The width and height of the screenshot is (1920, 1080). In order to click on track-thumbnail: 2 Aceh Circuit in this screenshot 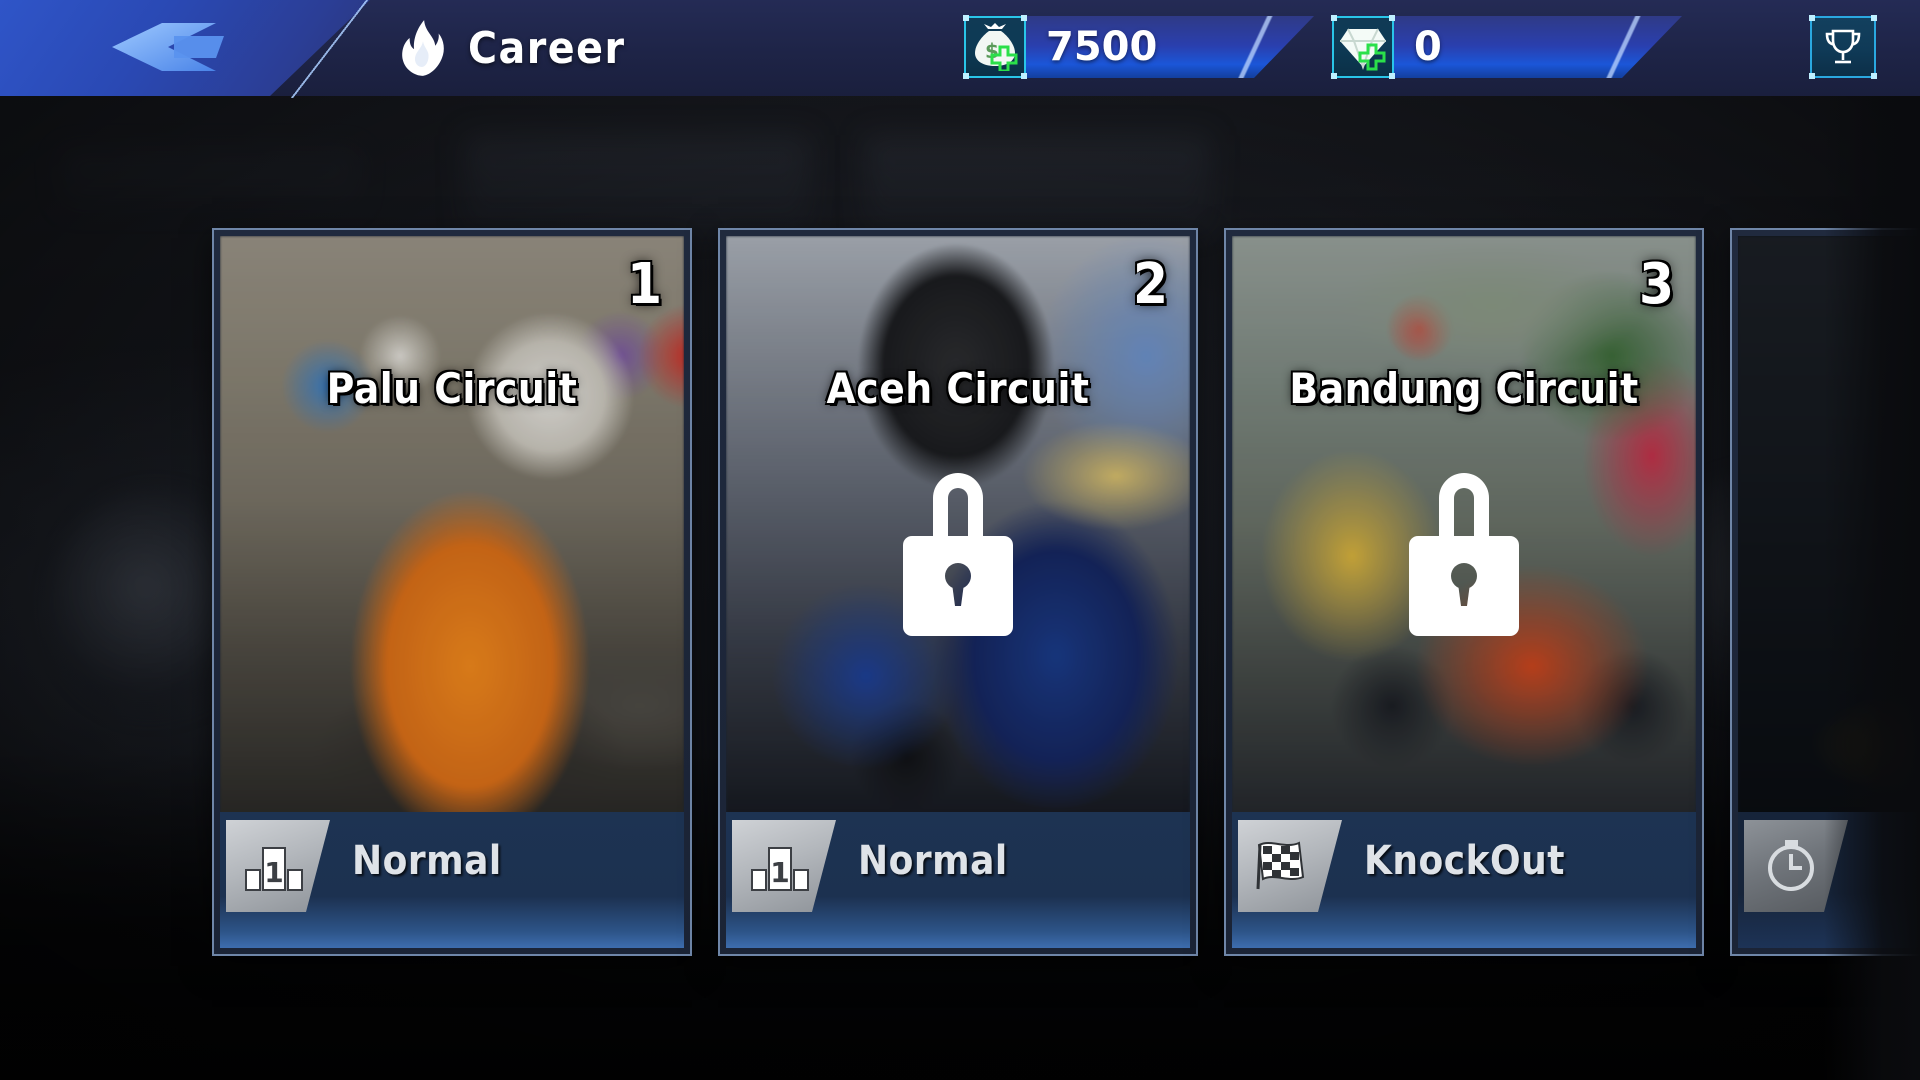, I will do `click(958, 526)`.